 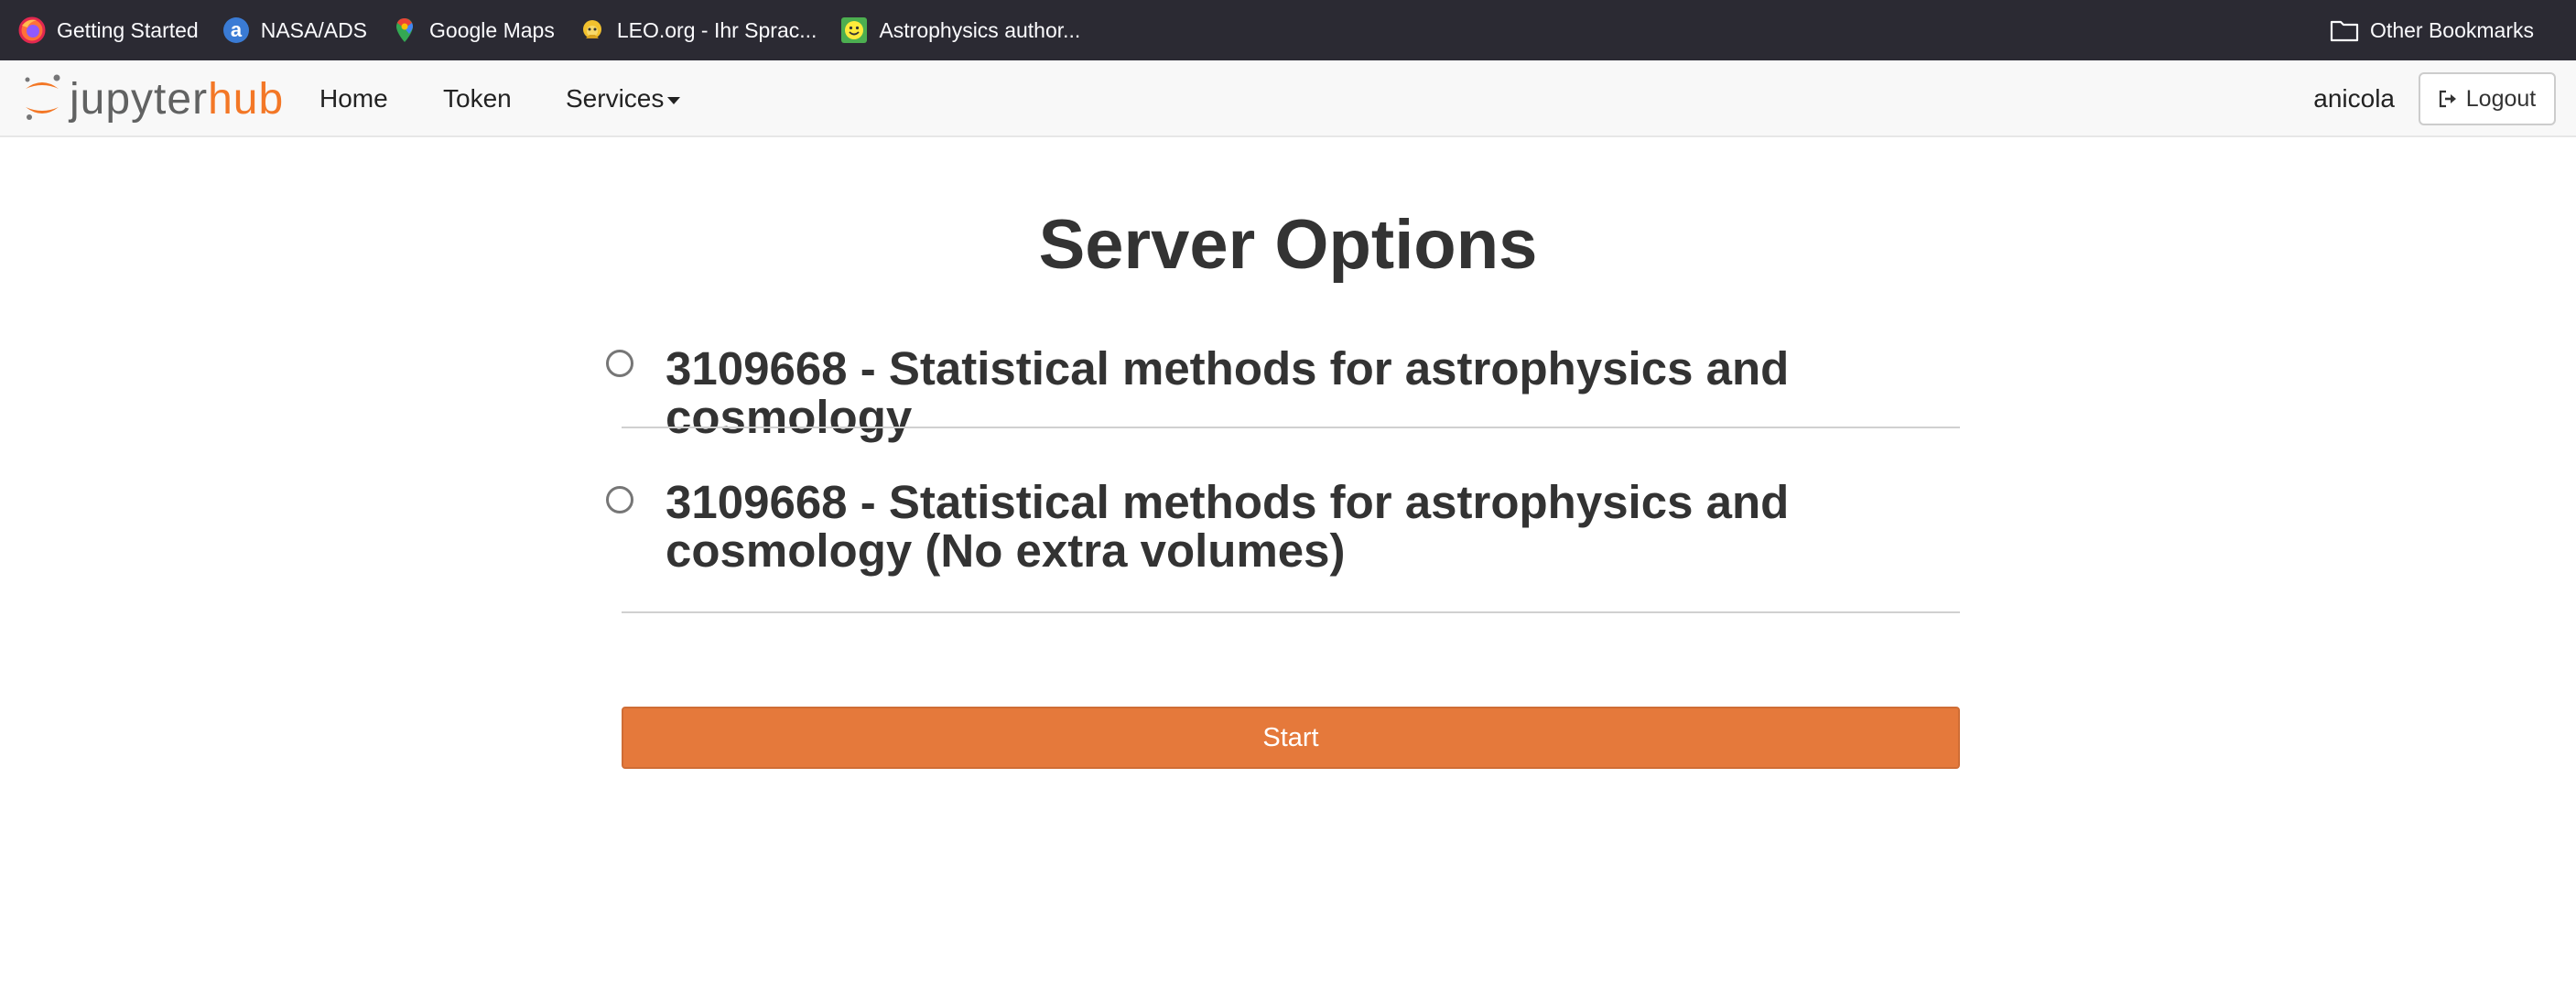 I want to click on bookmark-other-bookmarks: Other Bookmarks, so click(x=2432, y=30).